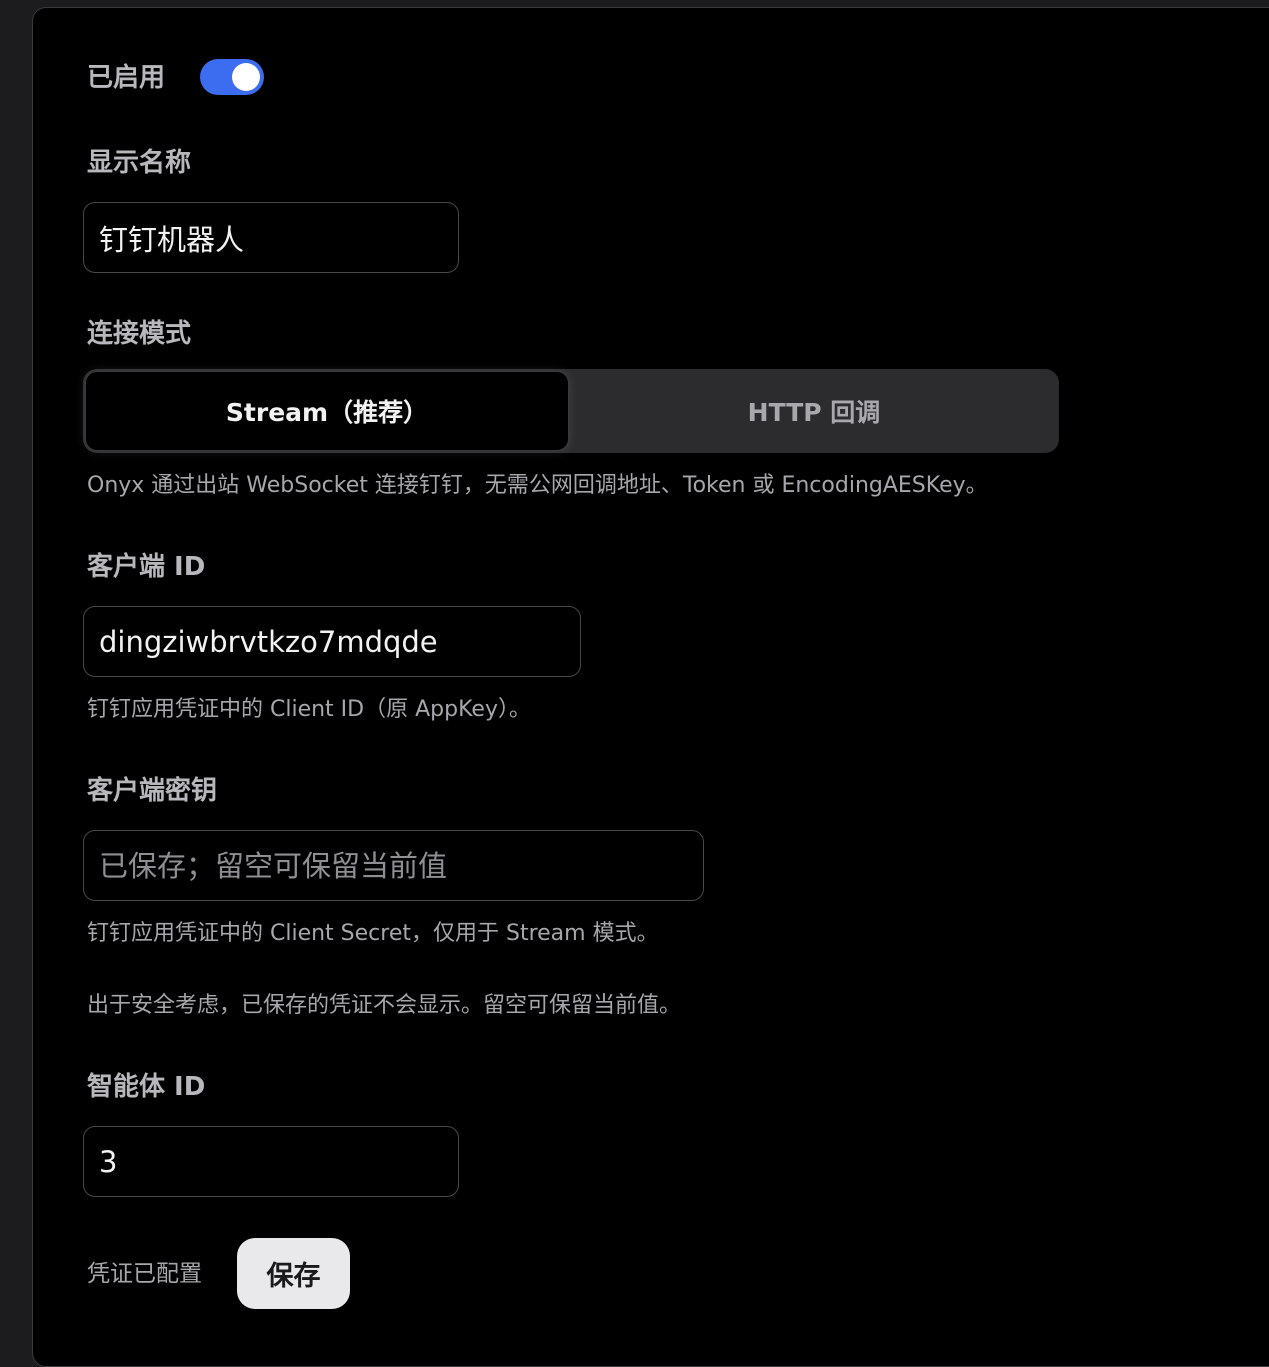 This screenshot has width=1269, height=1367. I want to click on mode-option-http-callback: HTTP 回调, so click(814, 411).